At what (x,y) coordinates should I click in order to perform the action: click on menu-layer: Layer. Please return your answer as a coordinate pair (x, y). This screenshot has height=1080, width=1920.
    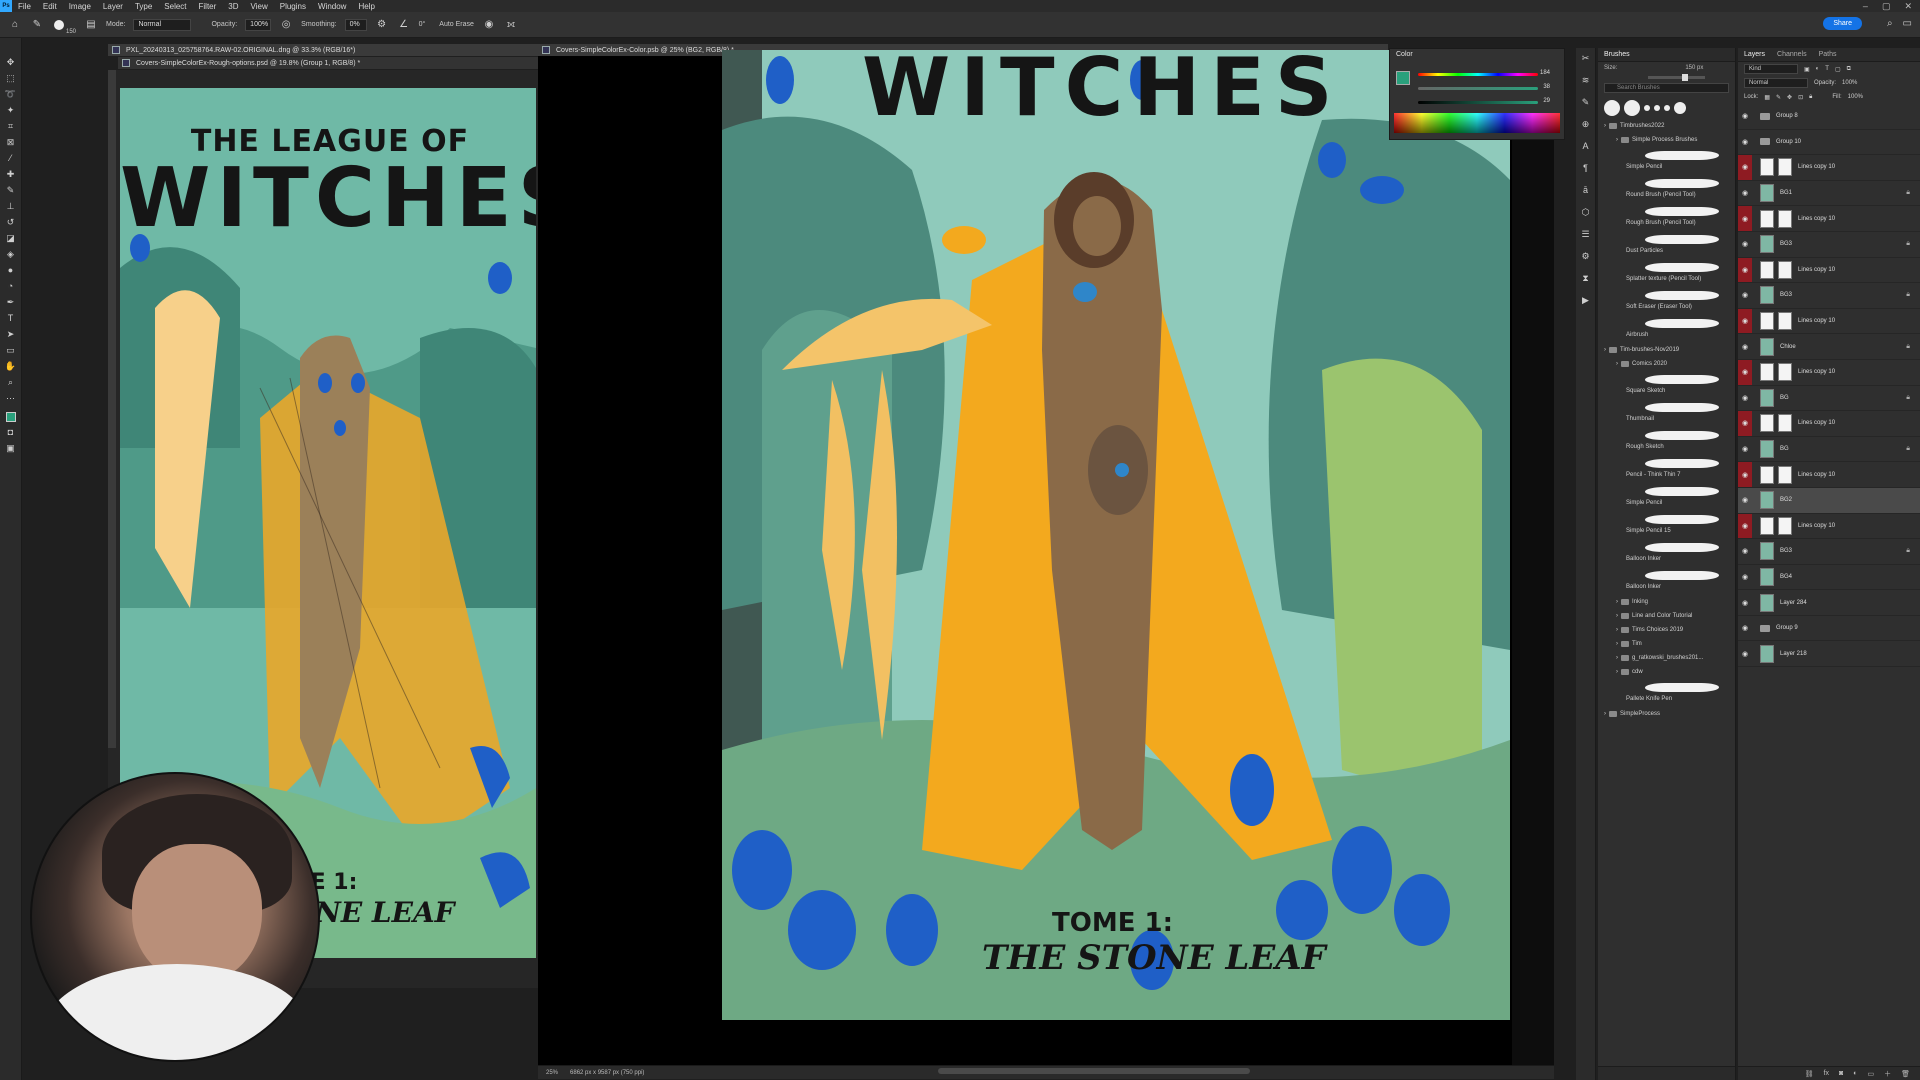
    Looking at the image, I should click on (113, 6).